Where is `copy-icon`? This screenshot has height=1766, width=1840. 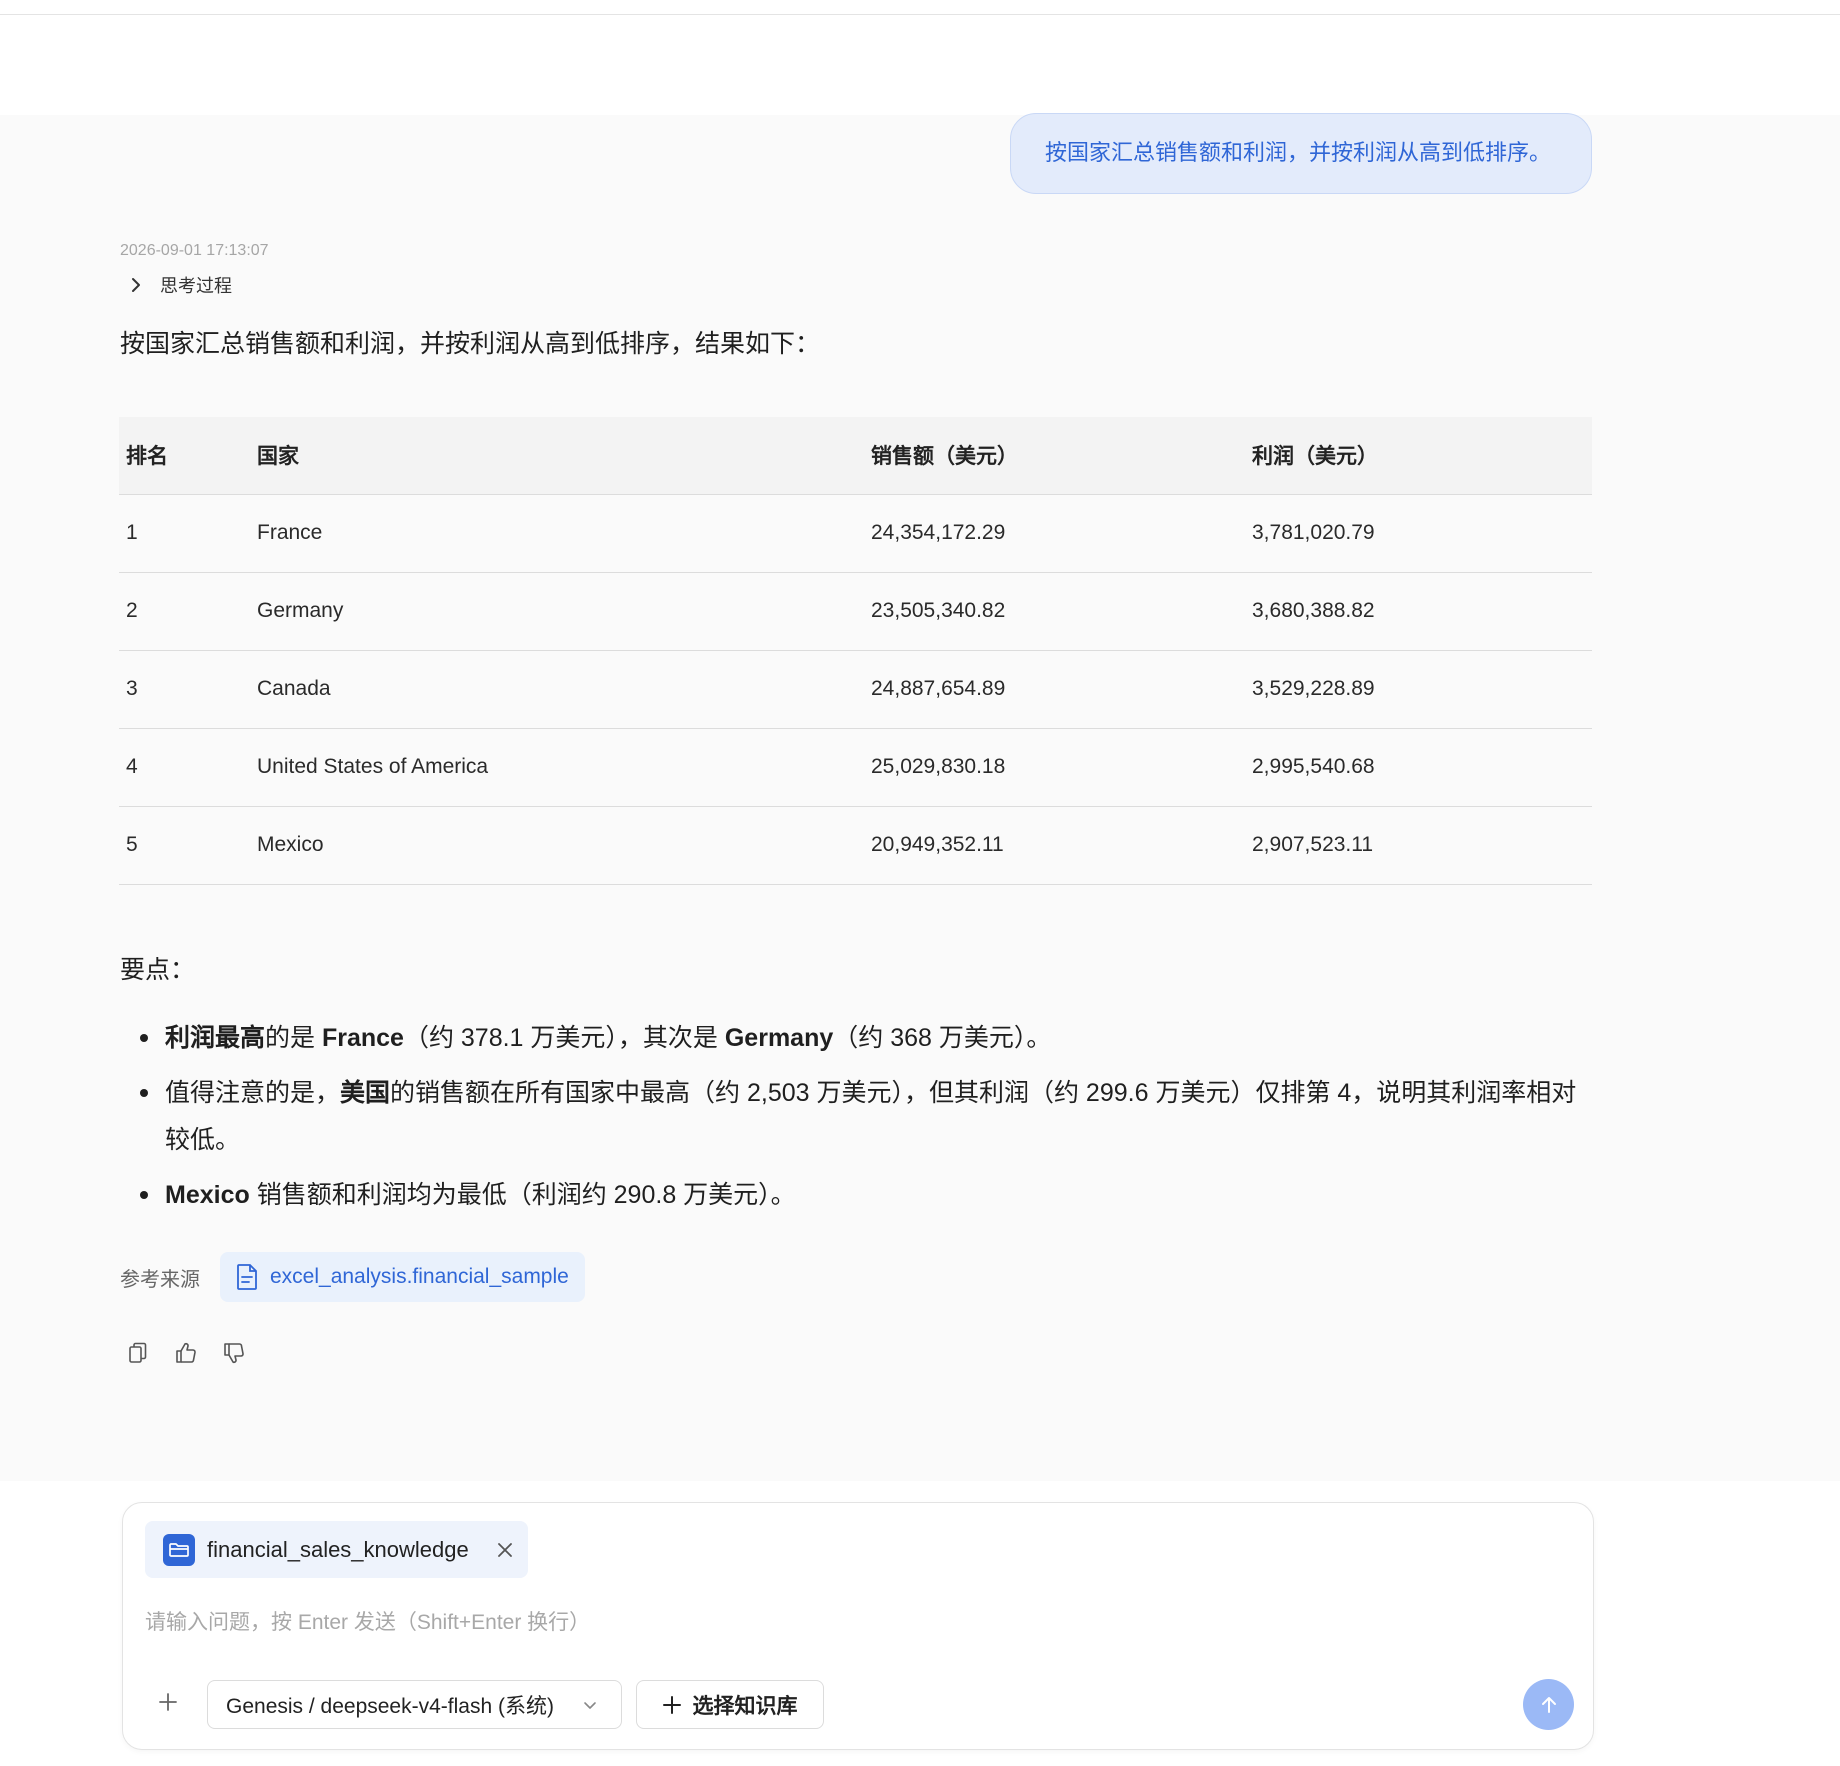 copy-icon is located at coordinates (138, 1352).